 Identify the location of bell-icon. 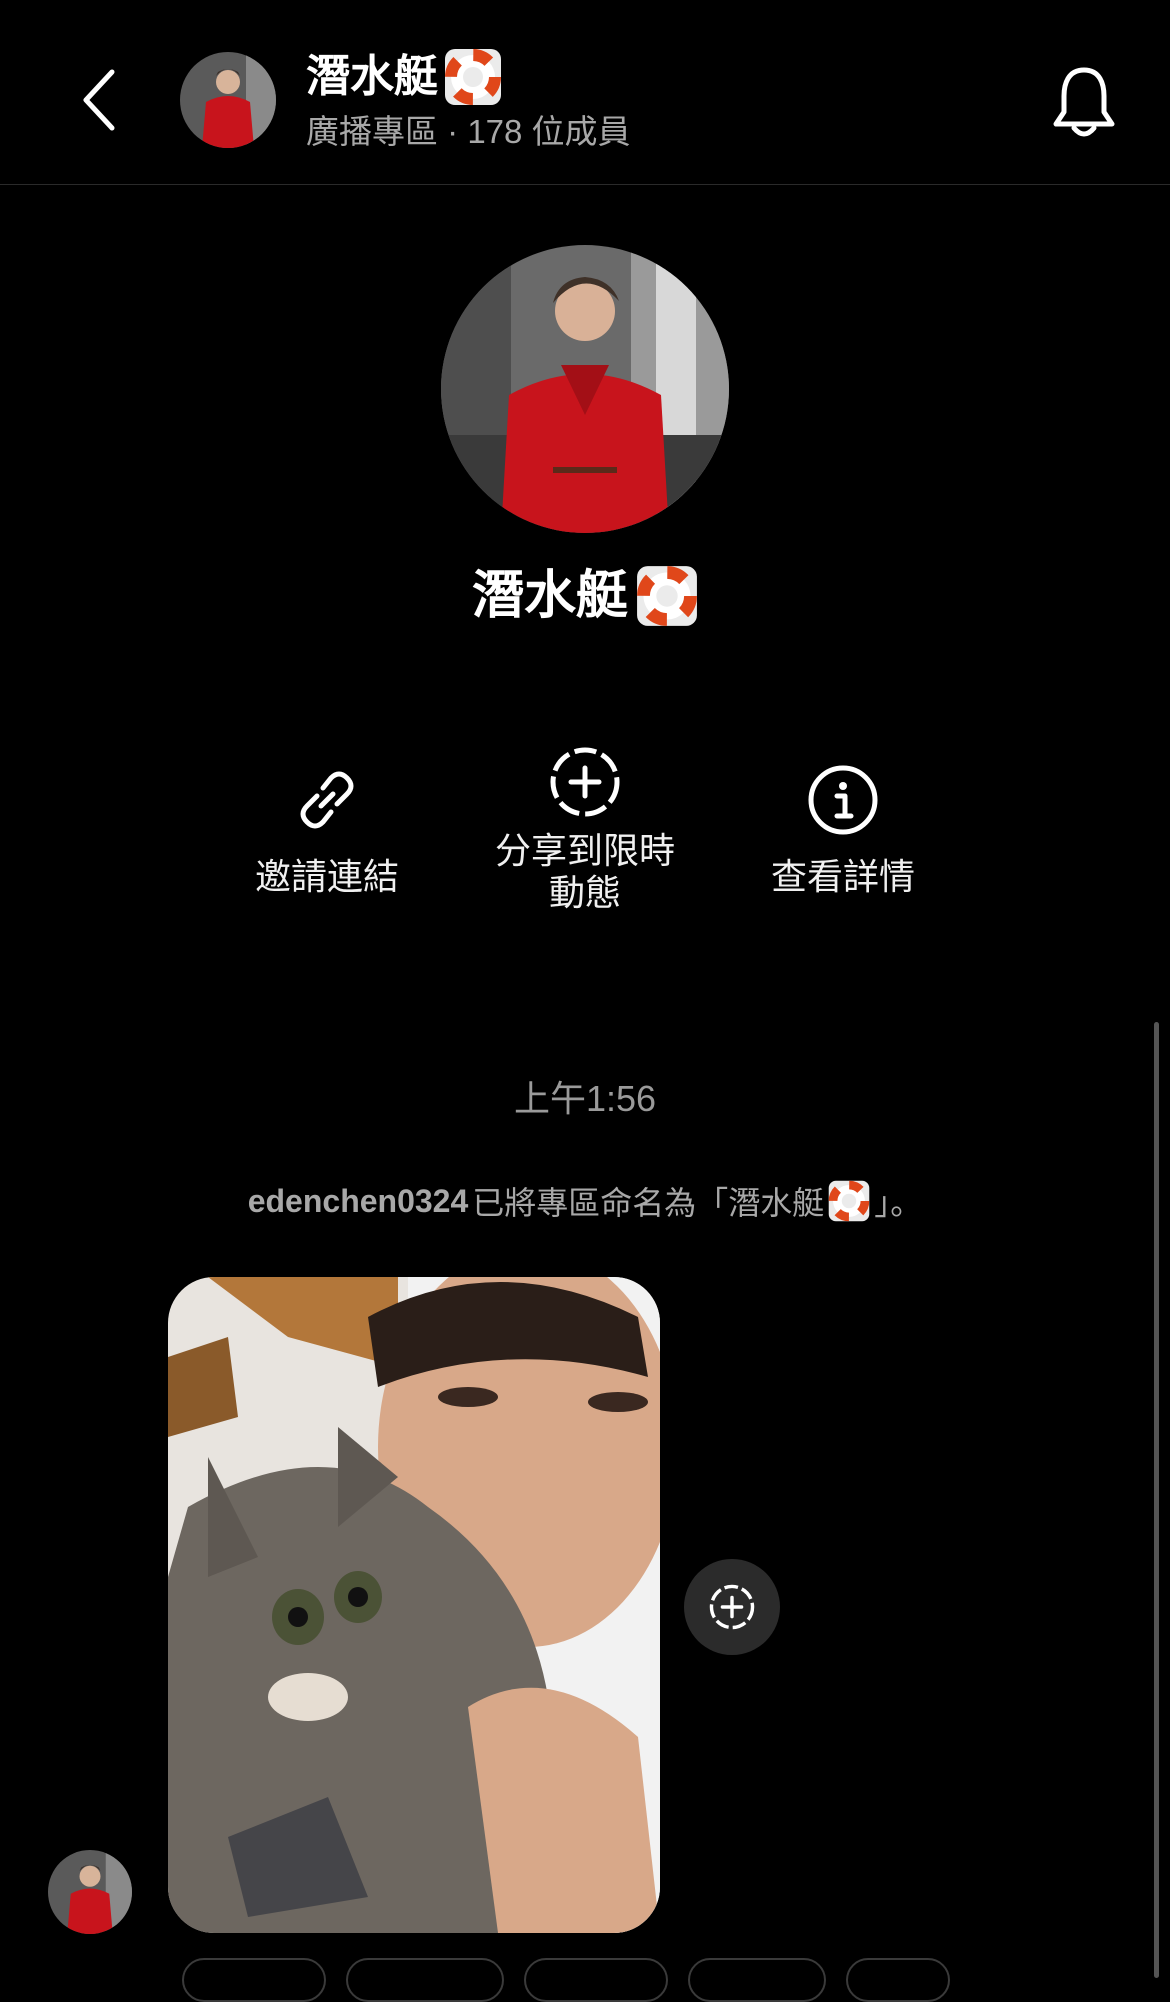
(1084, 102).